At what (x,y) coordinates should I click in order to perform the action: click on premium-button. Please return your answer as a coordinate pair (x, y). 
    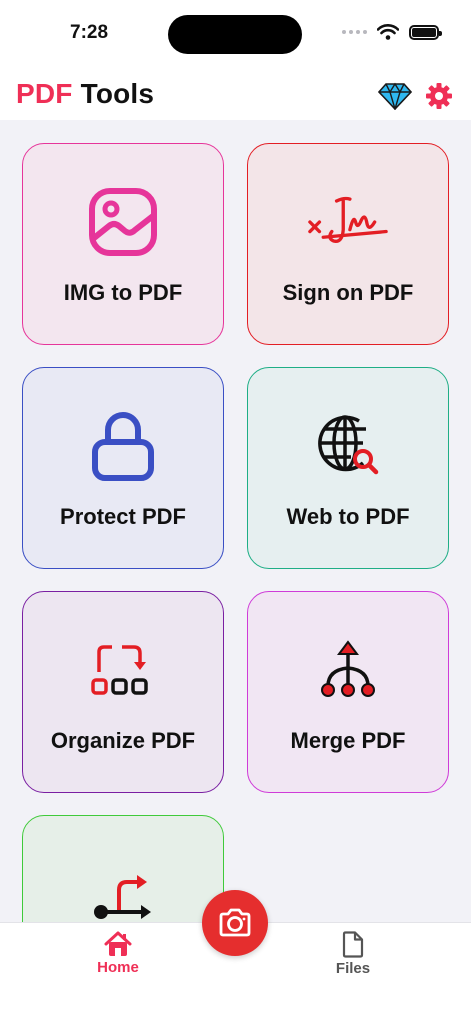
    Looking at the image, I should click on (395, 96).